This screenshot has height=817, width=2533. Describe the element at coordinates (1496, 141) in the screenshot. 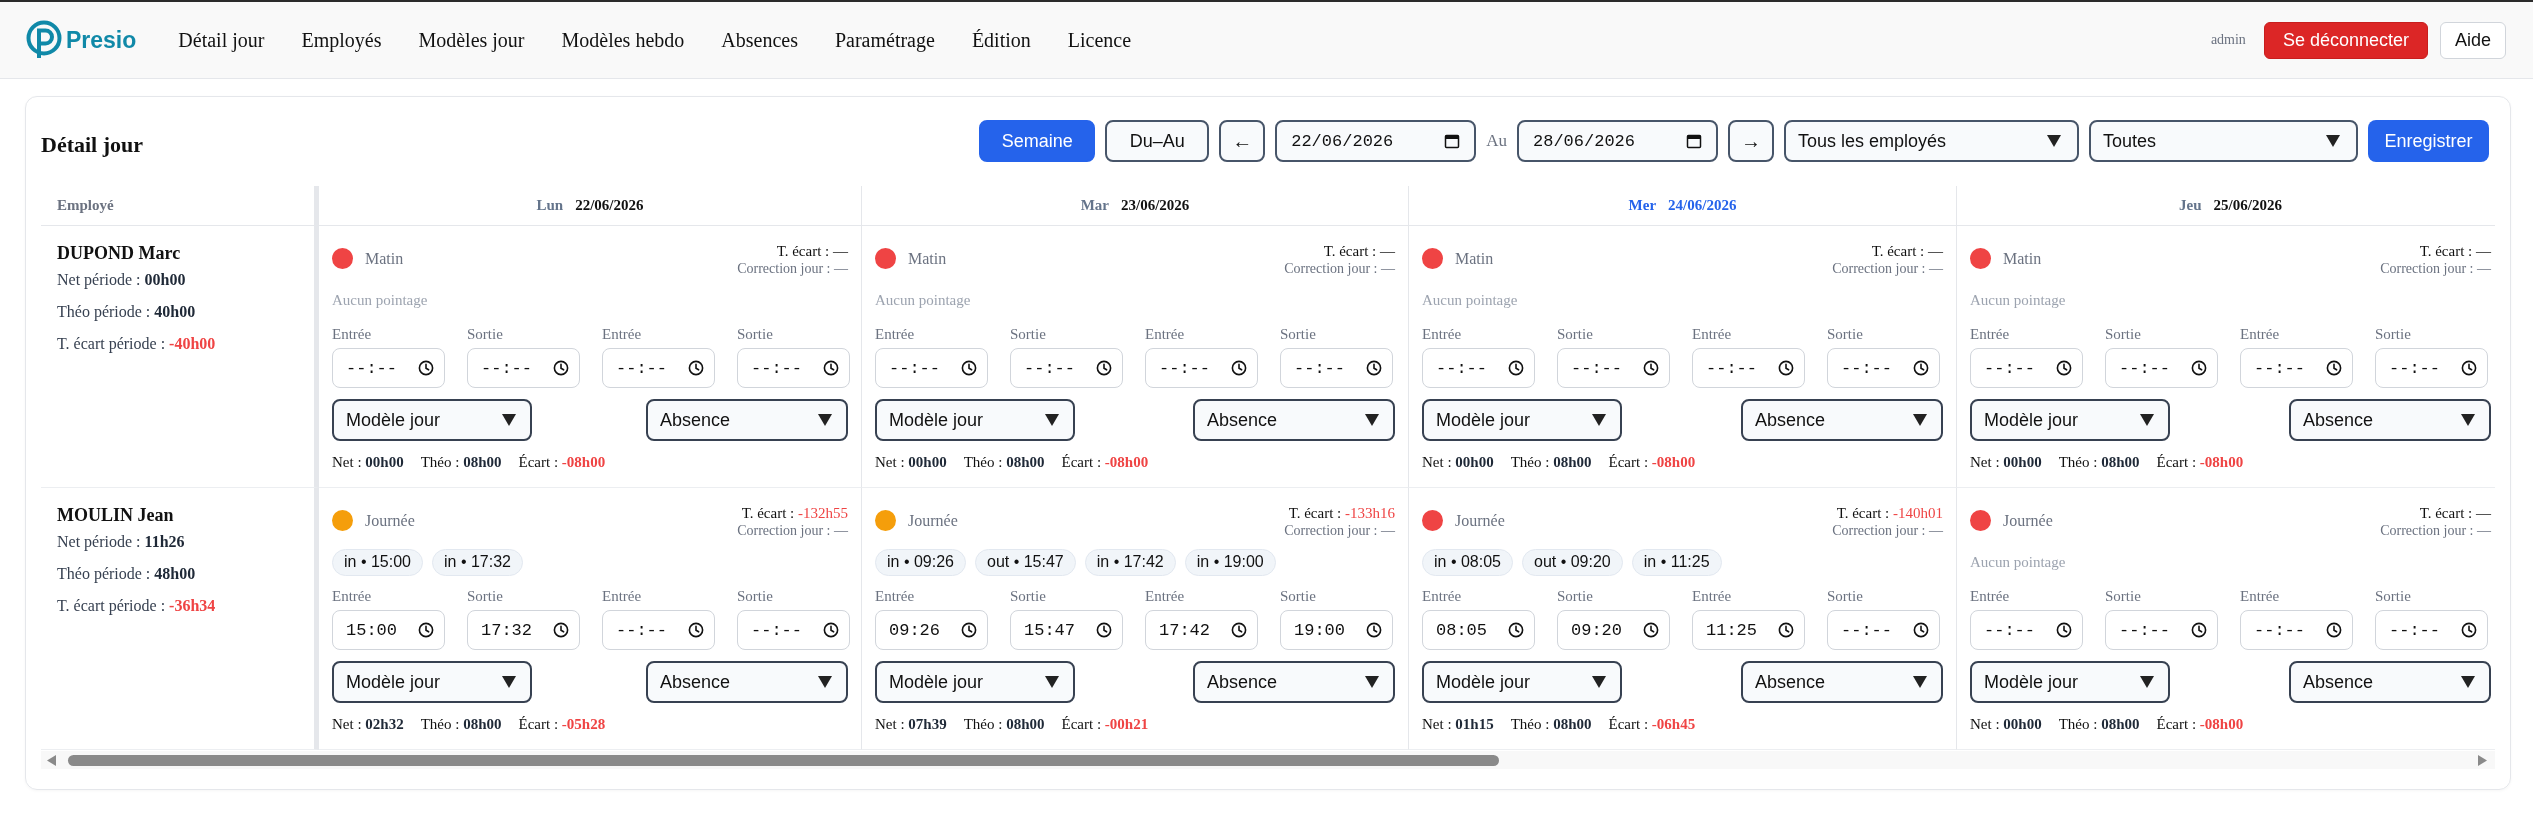

I see `range-separator-label: Au` at that location.